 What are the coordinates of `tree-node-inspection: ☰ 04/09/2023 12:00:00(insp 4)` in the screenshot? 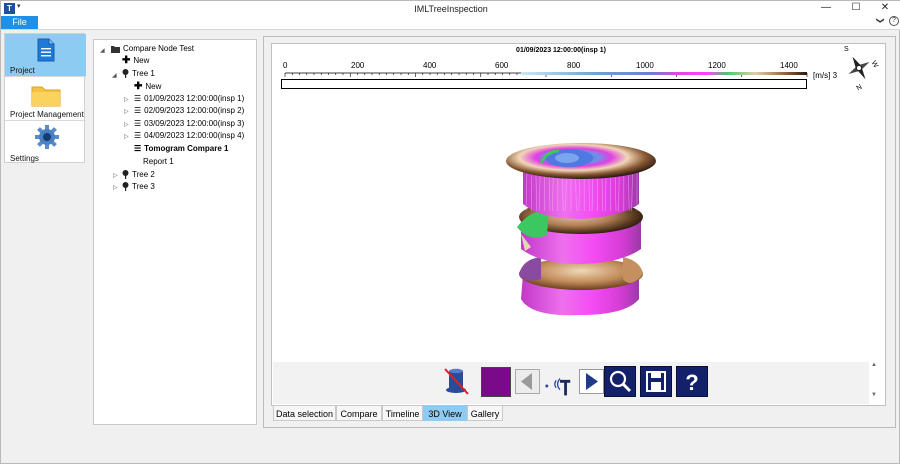 It's located at (189, 136).